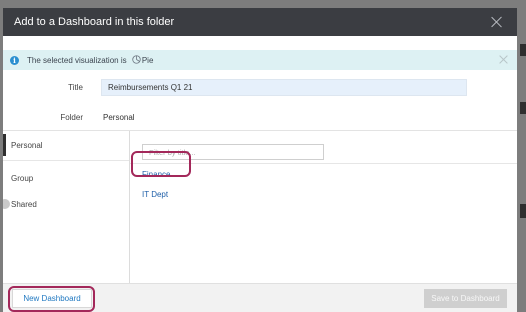 This screenshot has width=526, height=312. I want to click on highlight-finance, so click(161, 164).